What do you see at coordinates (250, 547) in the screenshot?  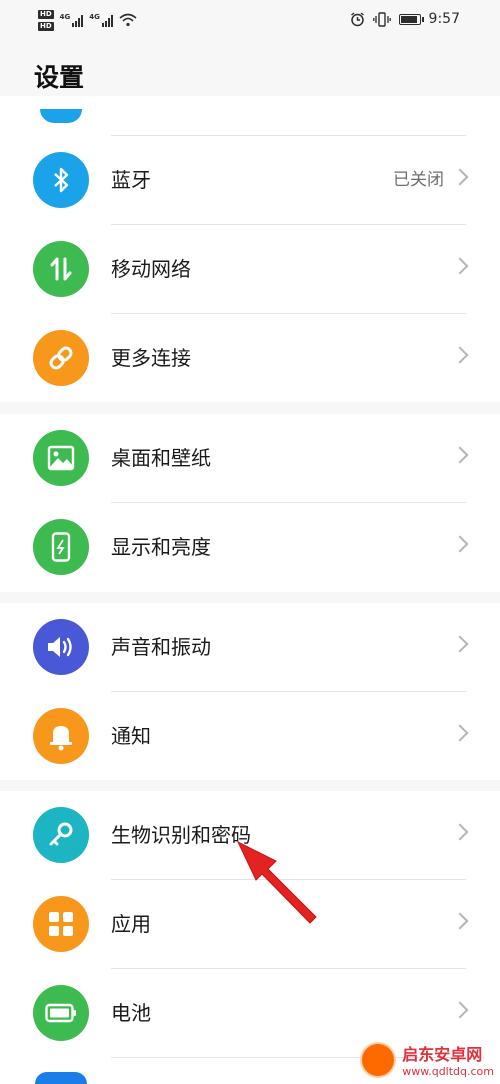 I see `settings-item-display-brightness: 显示和亮度` at bounding box center [250, 547].